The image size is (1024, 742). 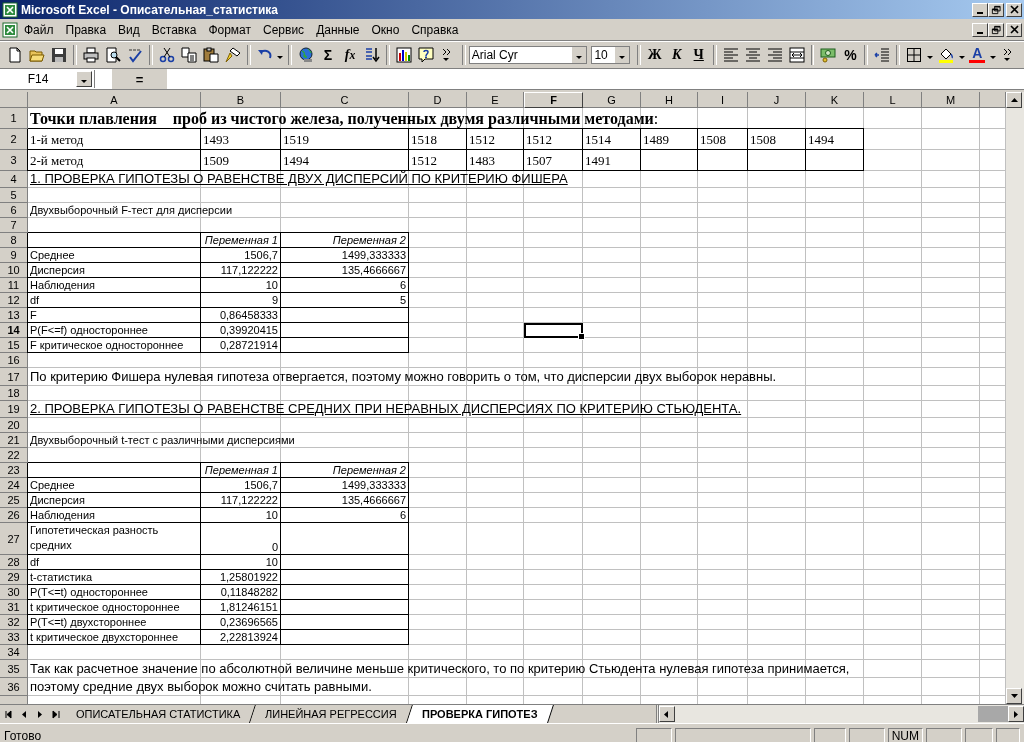 What do you see at coordinates (14, 210) in the screenshot?
I see `row-header: 6` at bounding box center [14, 210].